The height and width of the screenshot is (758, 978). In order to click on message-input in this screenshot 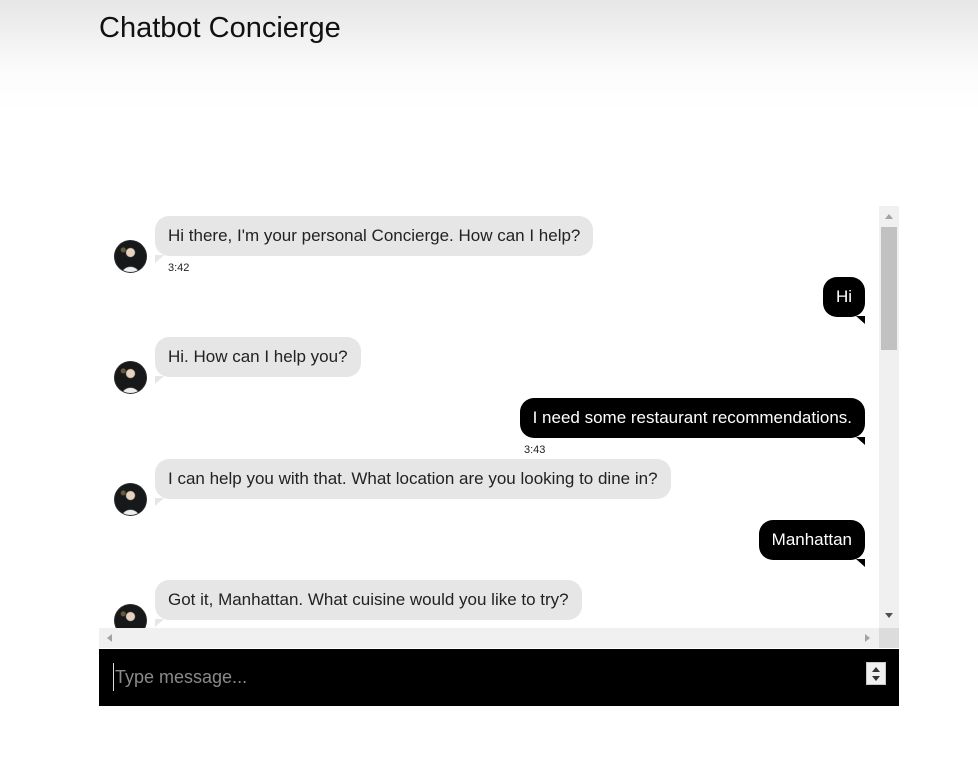, I will do `click(484, 677)`.